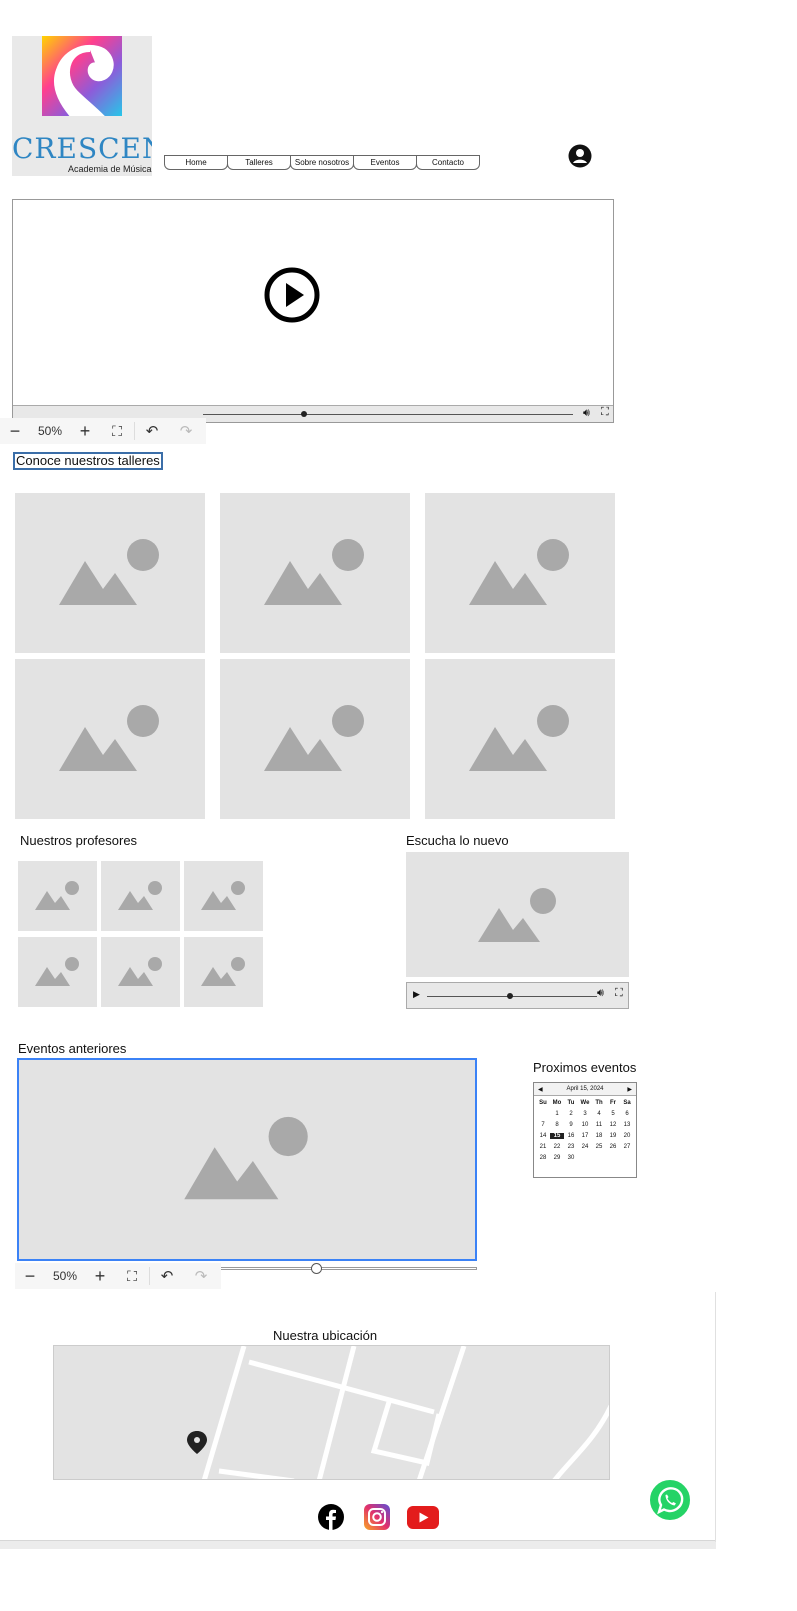 The width and height of the screenshot is (797, 1611). What do you see at coordinates (88, 461) in the screenshot?
I see `workshops-title: Conoce nuestros talleres` at bounding box center [88, 461].